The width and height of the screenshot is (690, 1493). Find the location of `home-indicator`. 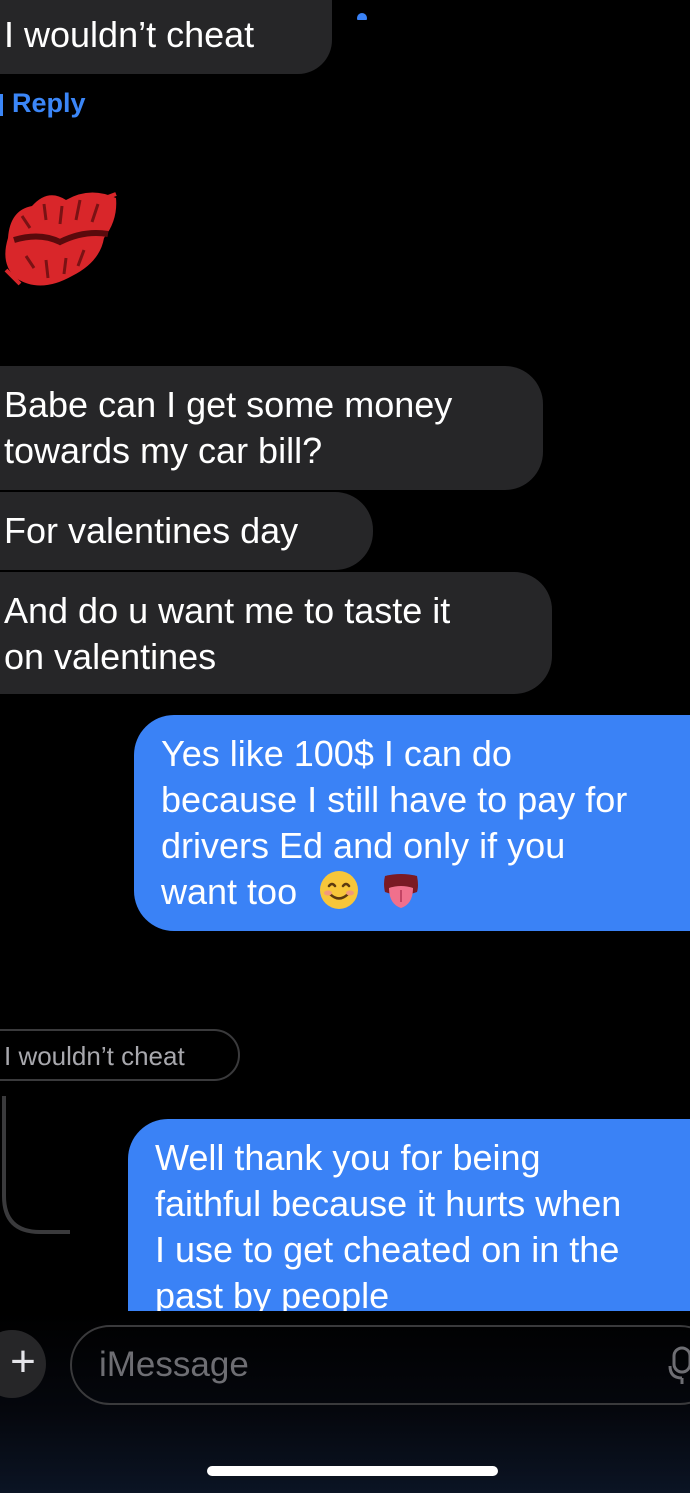

home-indicator is located at coordinates (352, 1471).